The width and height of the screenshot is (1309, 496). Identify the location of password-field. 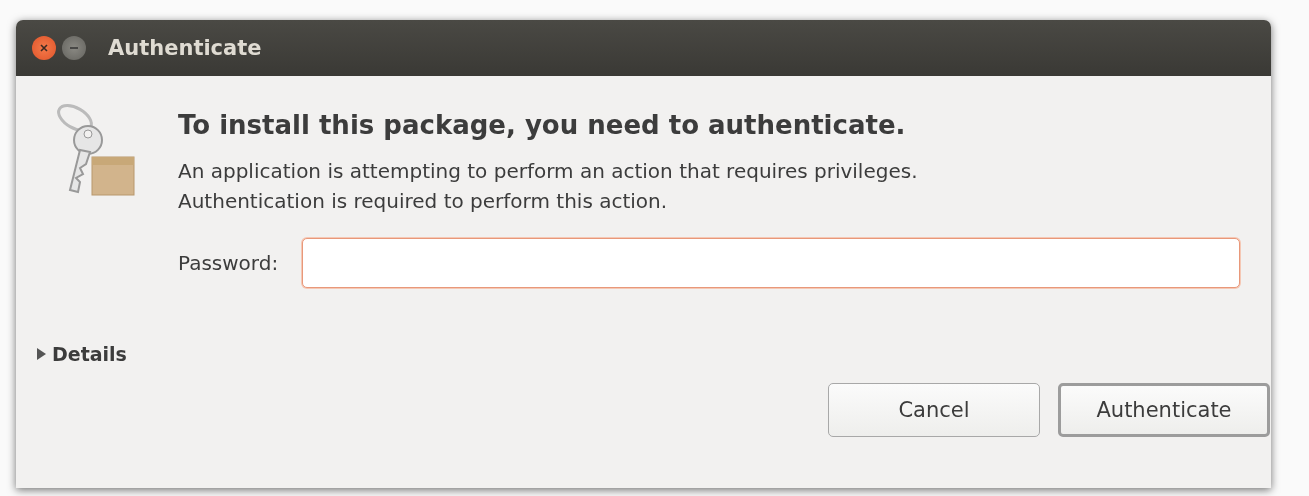
(771, 263).